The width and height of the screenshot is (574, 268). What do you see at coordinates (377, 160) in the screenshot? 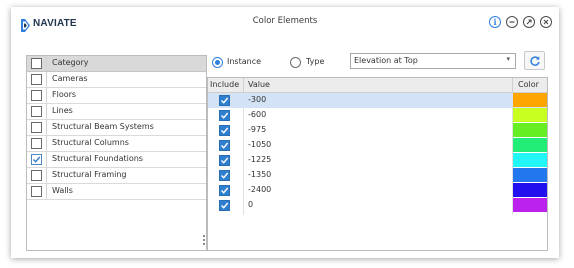
I see `table-row: -1225` at bounding box center [377, 160].